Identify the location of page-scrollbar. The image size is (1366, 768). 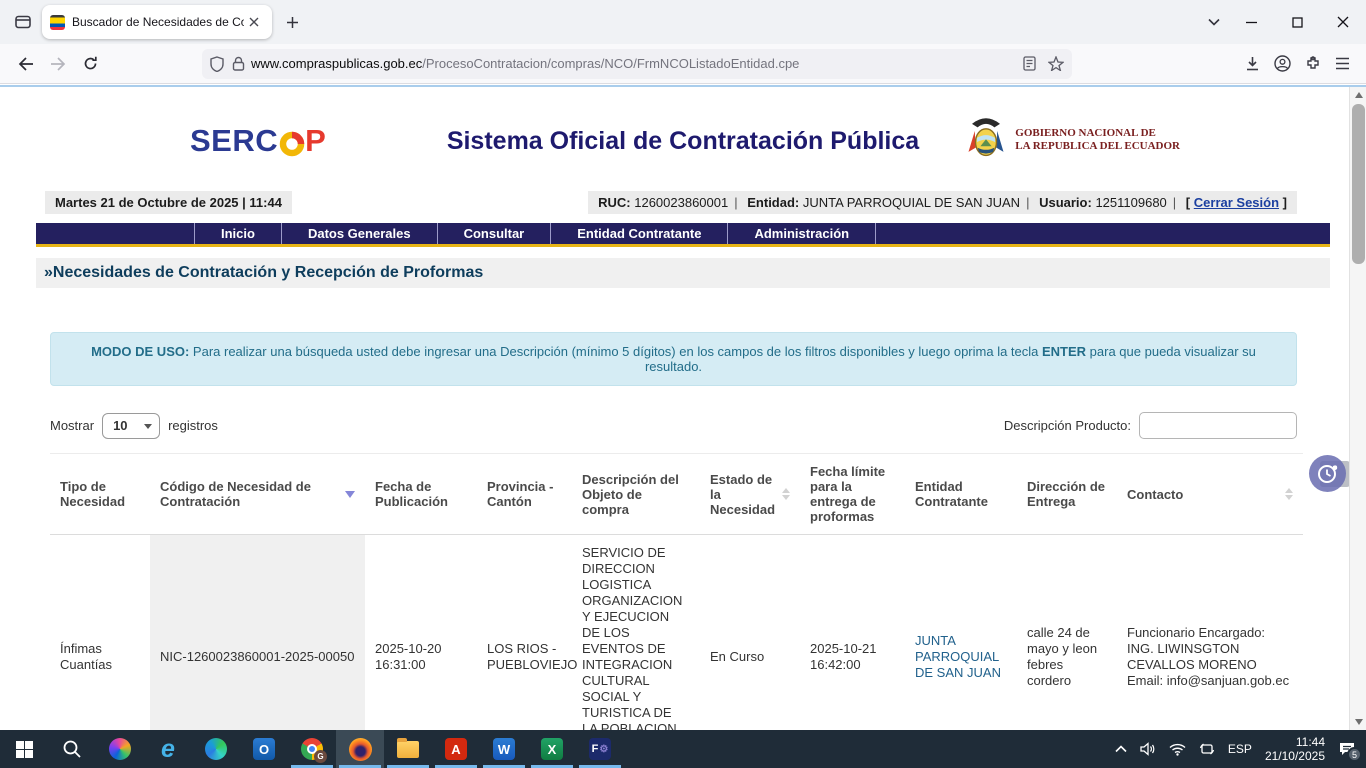
(1357, 408).